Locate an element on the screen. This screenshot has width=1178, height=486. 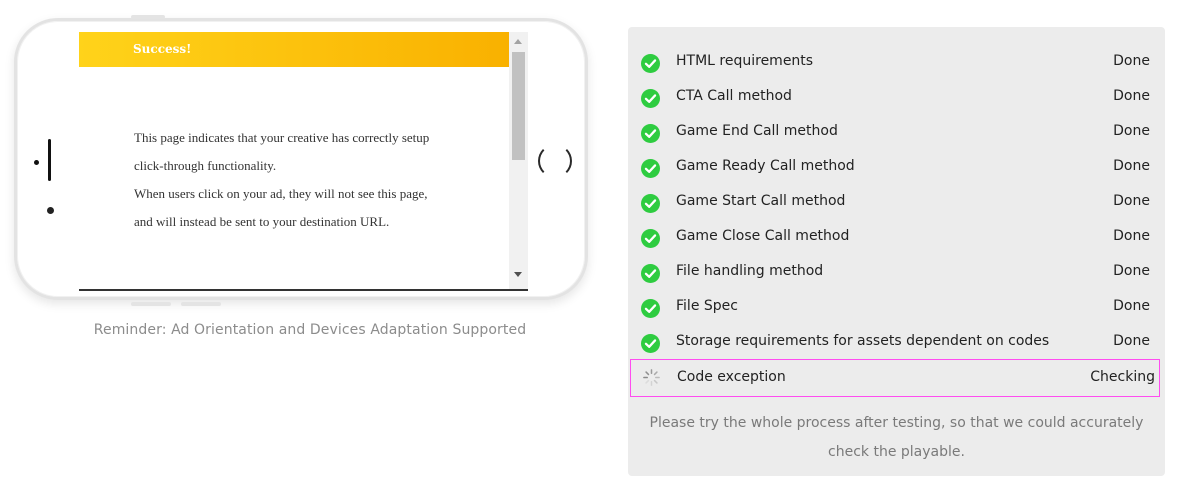
check-label: Game Close Call method is located at coordinates (763, 236).